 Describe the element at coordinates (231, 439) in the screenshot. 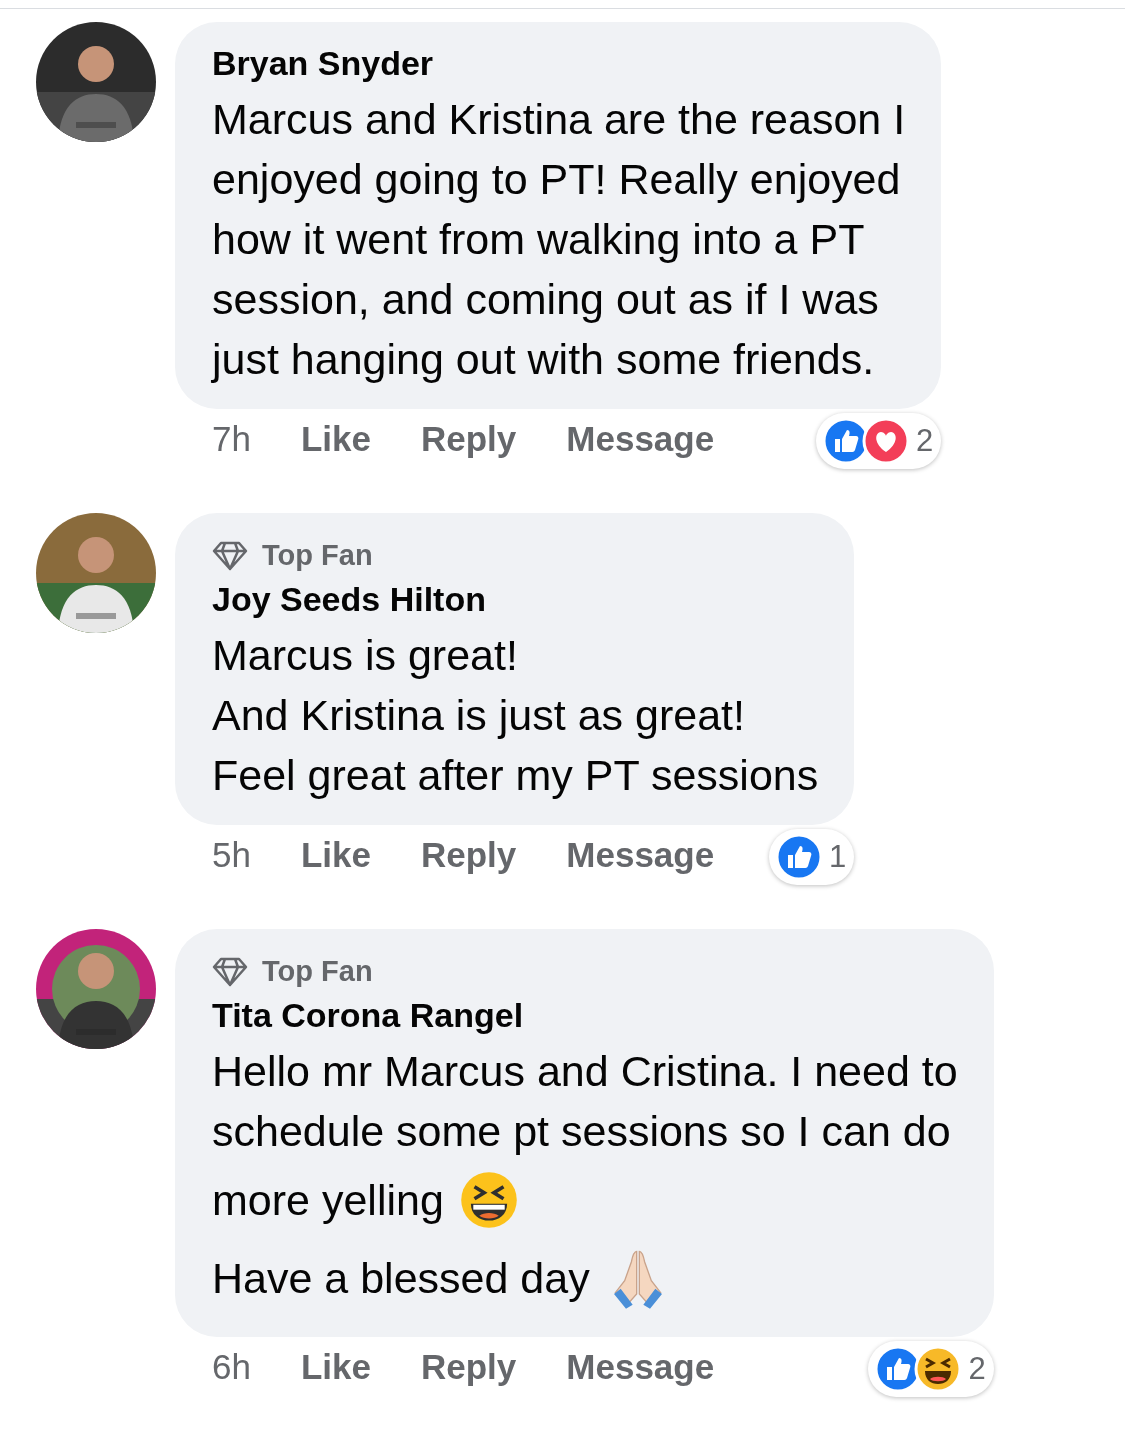

I see `comment-time: 7h` at that location.